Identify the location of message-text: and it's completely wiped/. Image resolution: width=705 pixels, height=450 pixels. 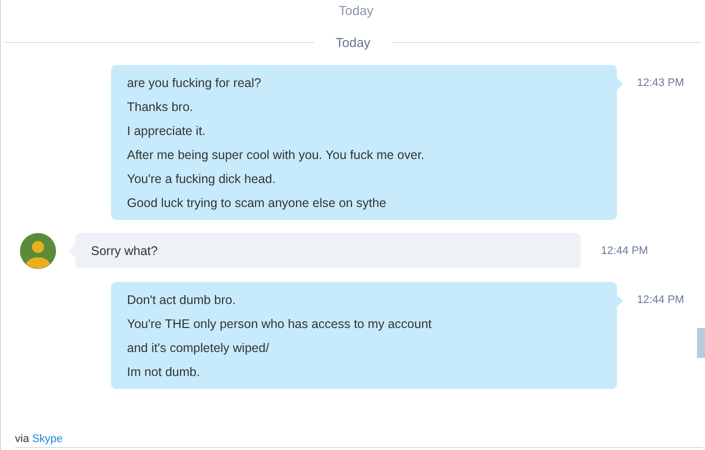
(198, 348).